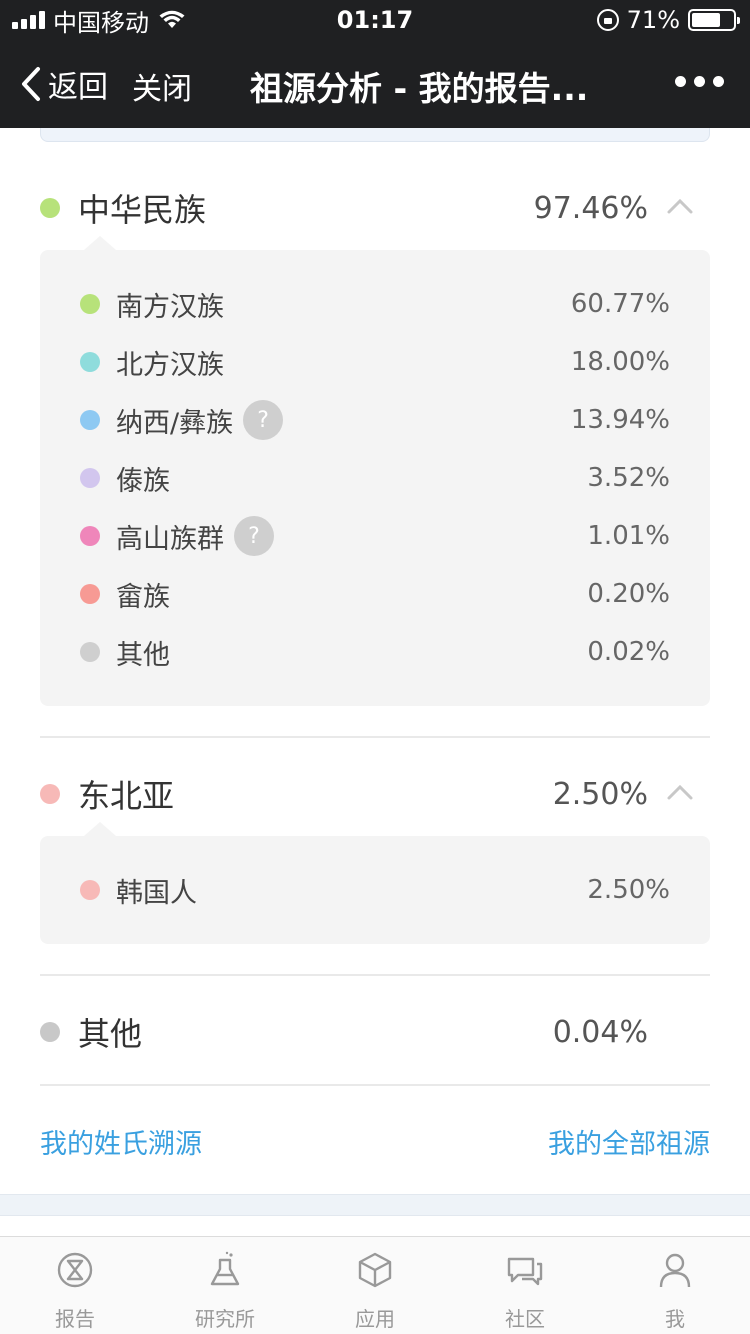 This screenshot has width=750, height=1334. I want to click on subgroup-panel-northeast-asia: 韩国人 2.50%, so click(375, 883).